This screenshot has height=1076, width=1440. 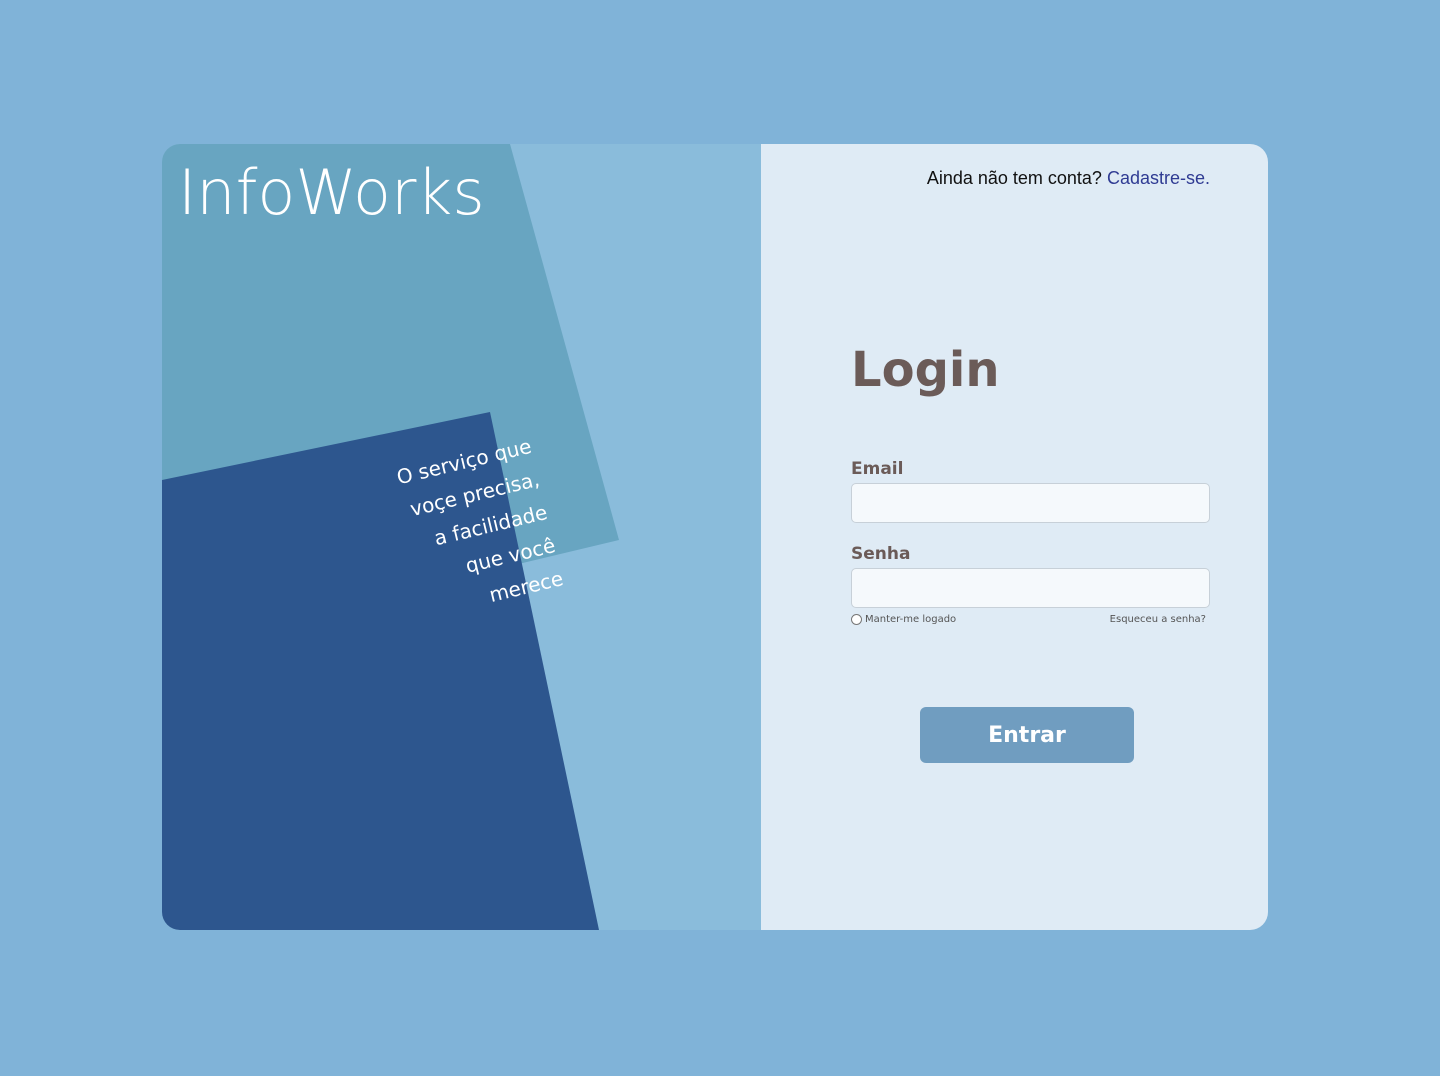 What do you see at coordinates (1158, 619) in the screenshot?
I see `forgot-password-link: Esqueceu a senha?` at bounding box center [1158, 619].